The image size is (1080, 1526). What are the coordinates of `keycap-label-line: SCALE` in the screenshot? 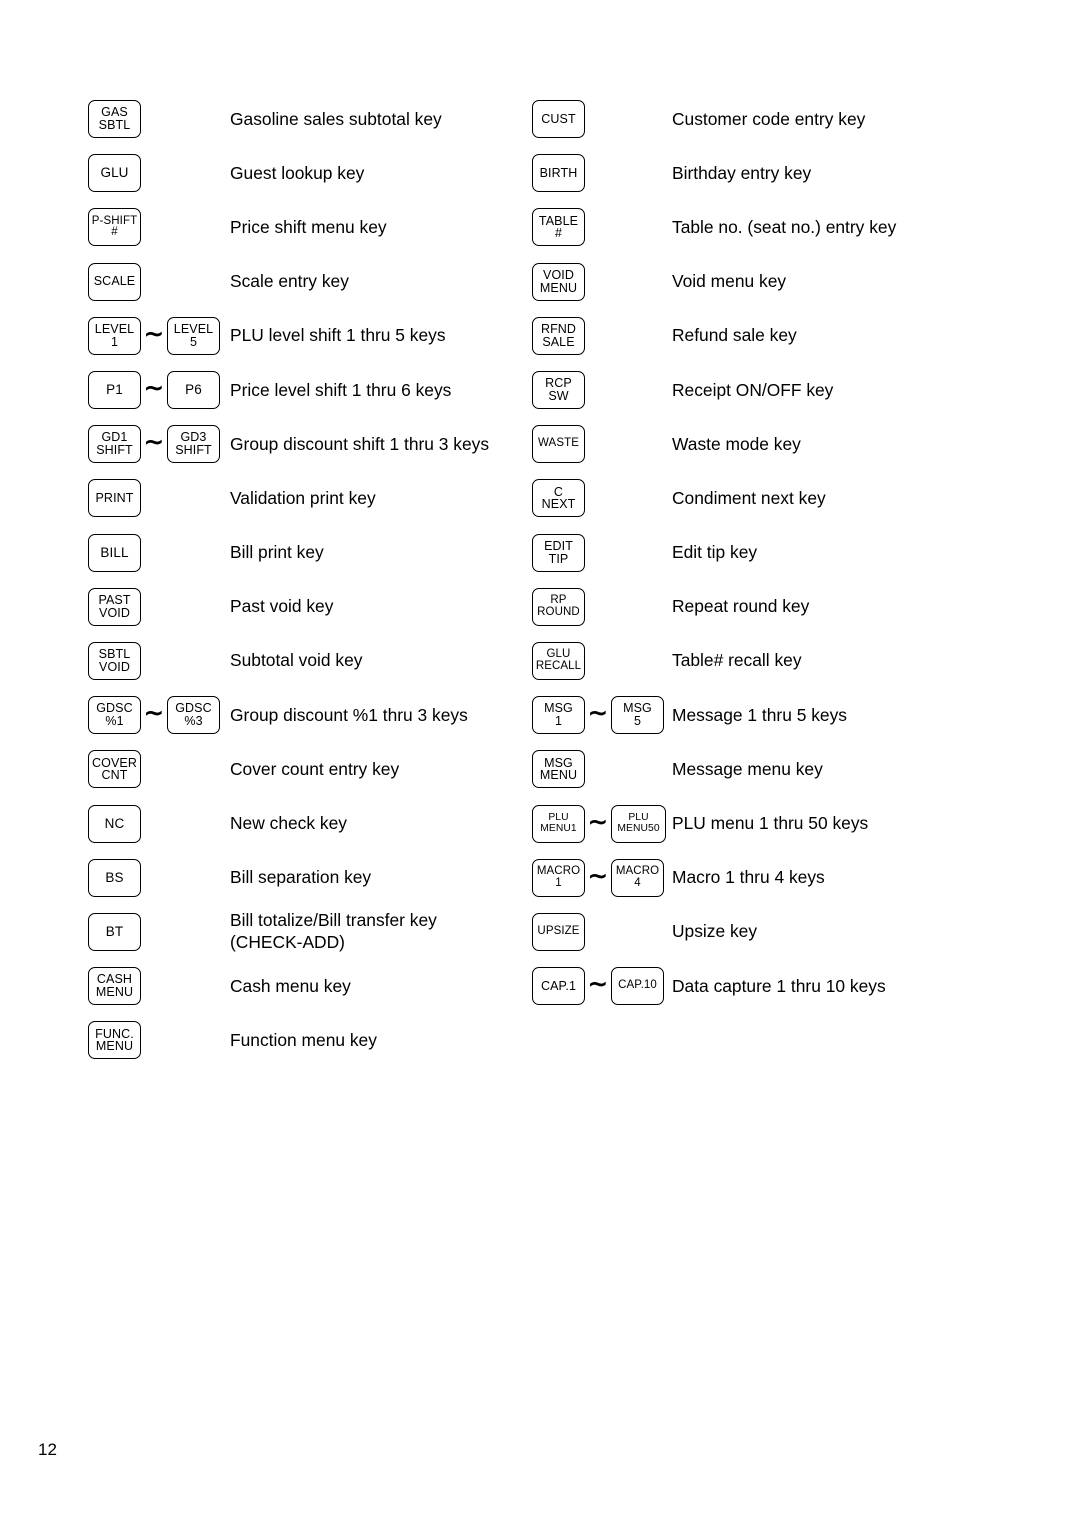 It's located at (114, 281).